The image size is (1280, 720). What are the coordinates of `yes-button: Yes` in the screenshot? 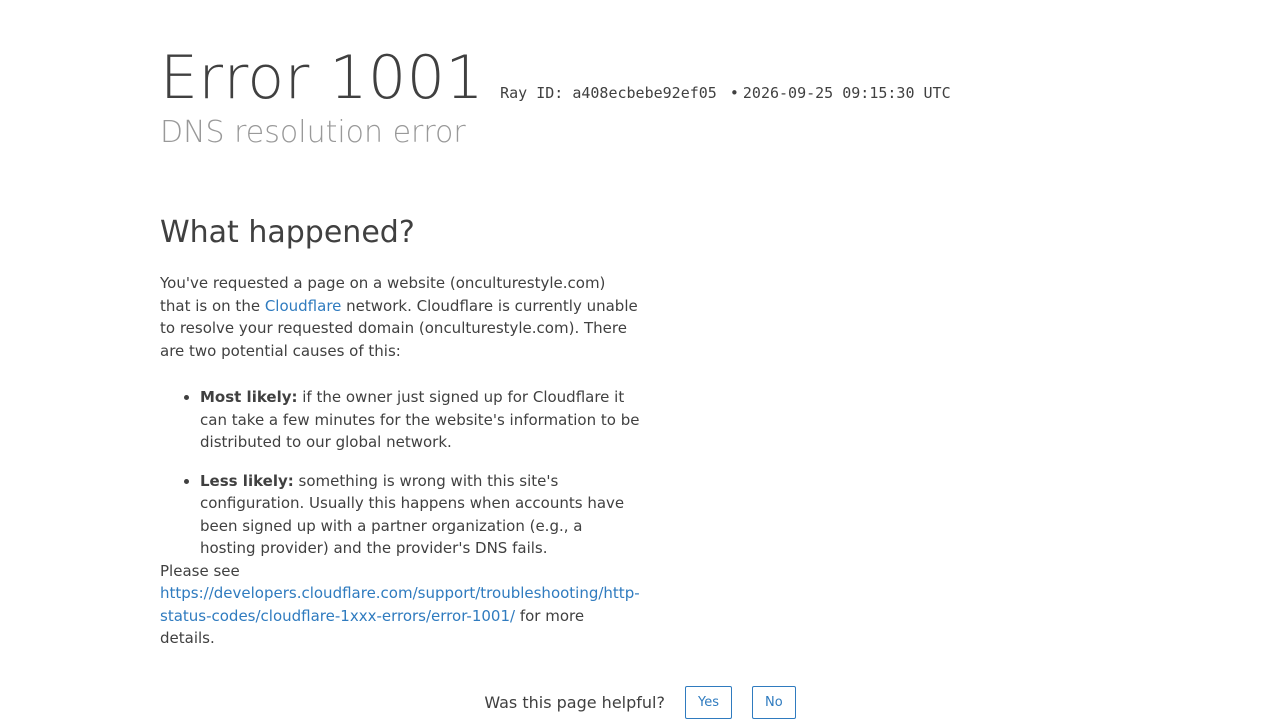 It's located at (708, 702).